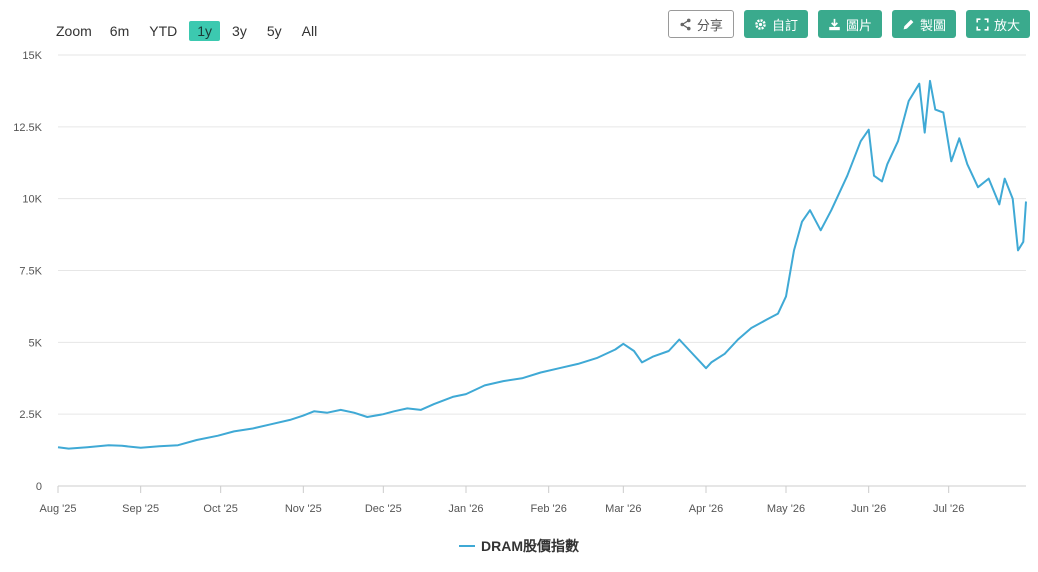 This screenshot has height=572, width=1038. What do you see at coordinates (30, 415) in the screenshot?
I see `y-tick-label: 2.5K` at bounding box center [30, 415].